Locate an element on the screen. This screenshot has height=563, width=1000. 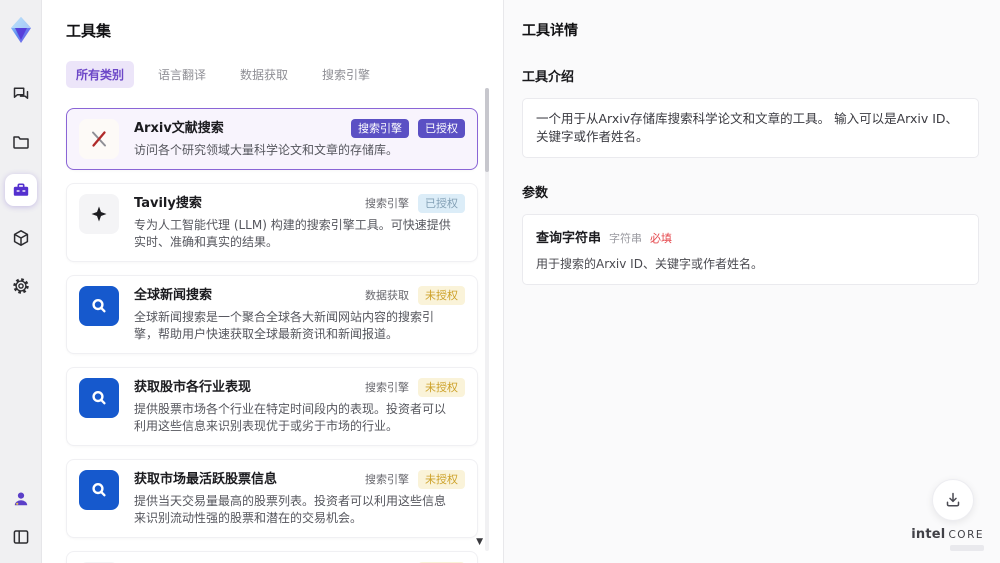
tab-search-engine: 搜索引擎 is located at coordinates (346, 74).